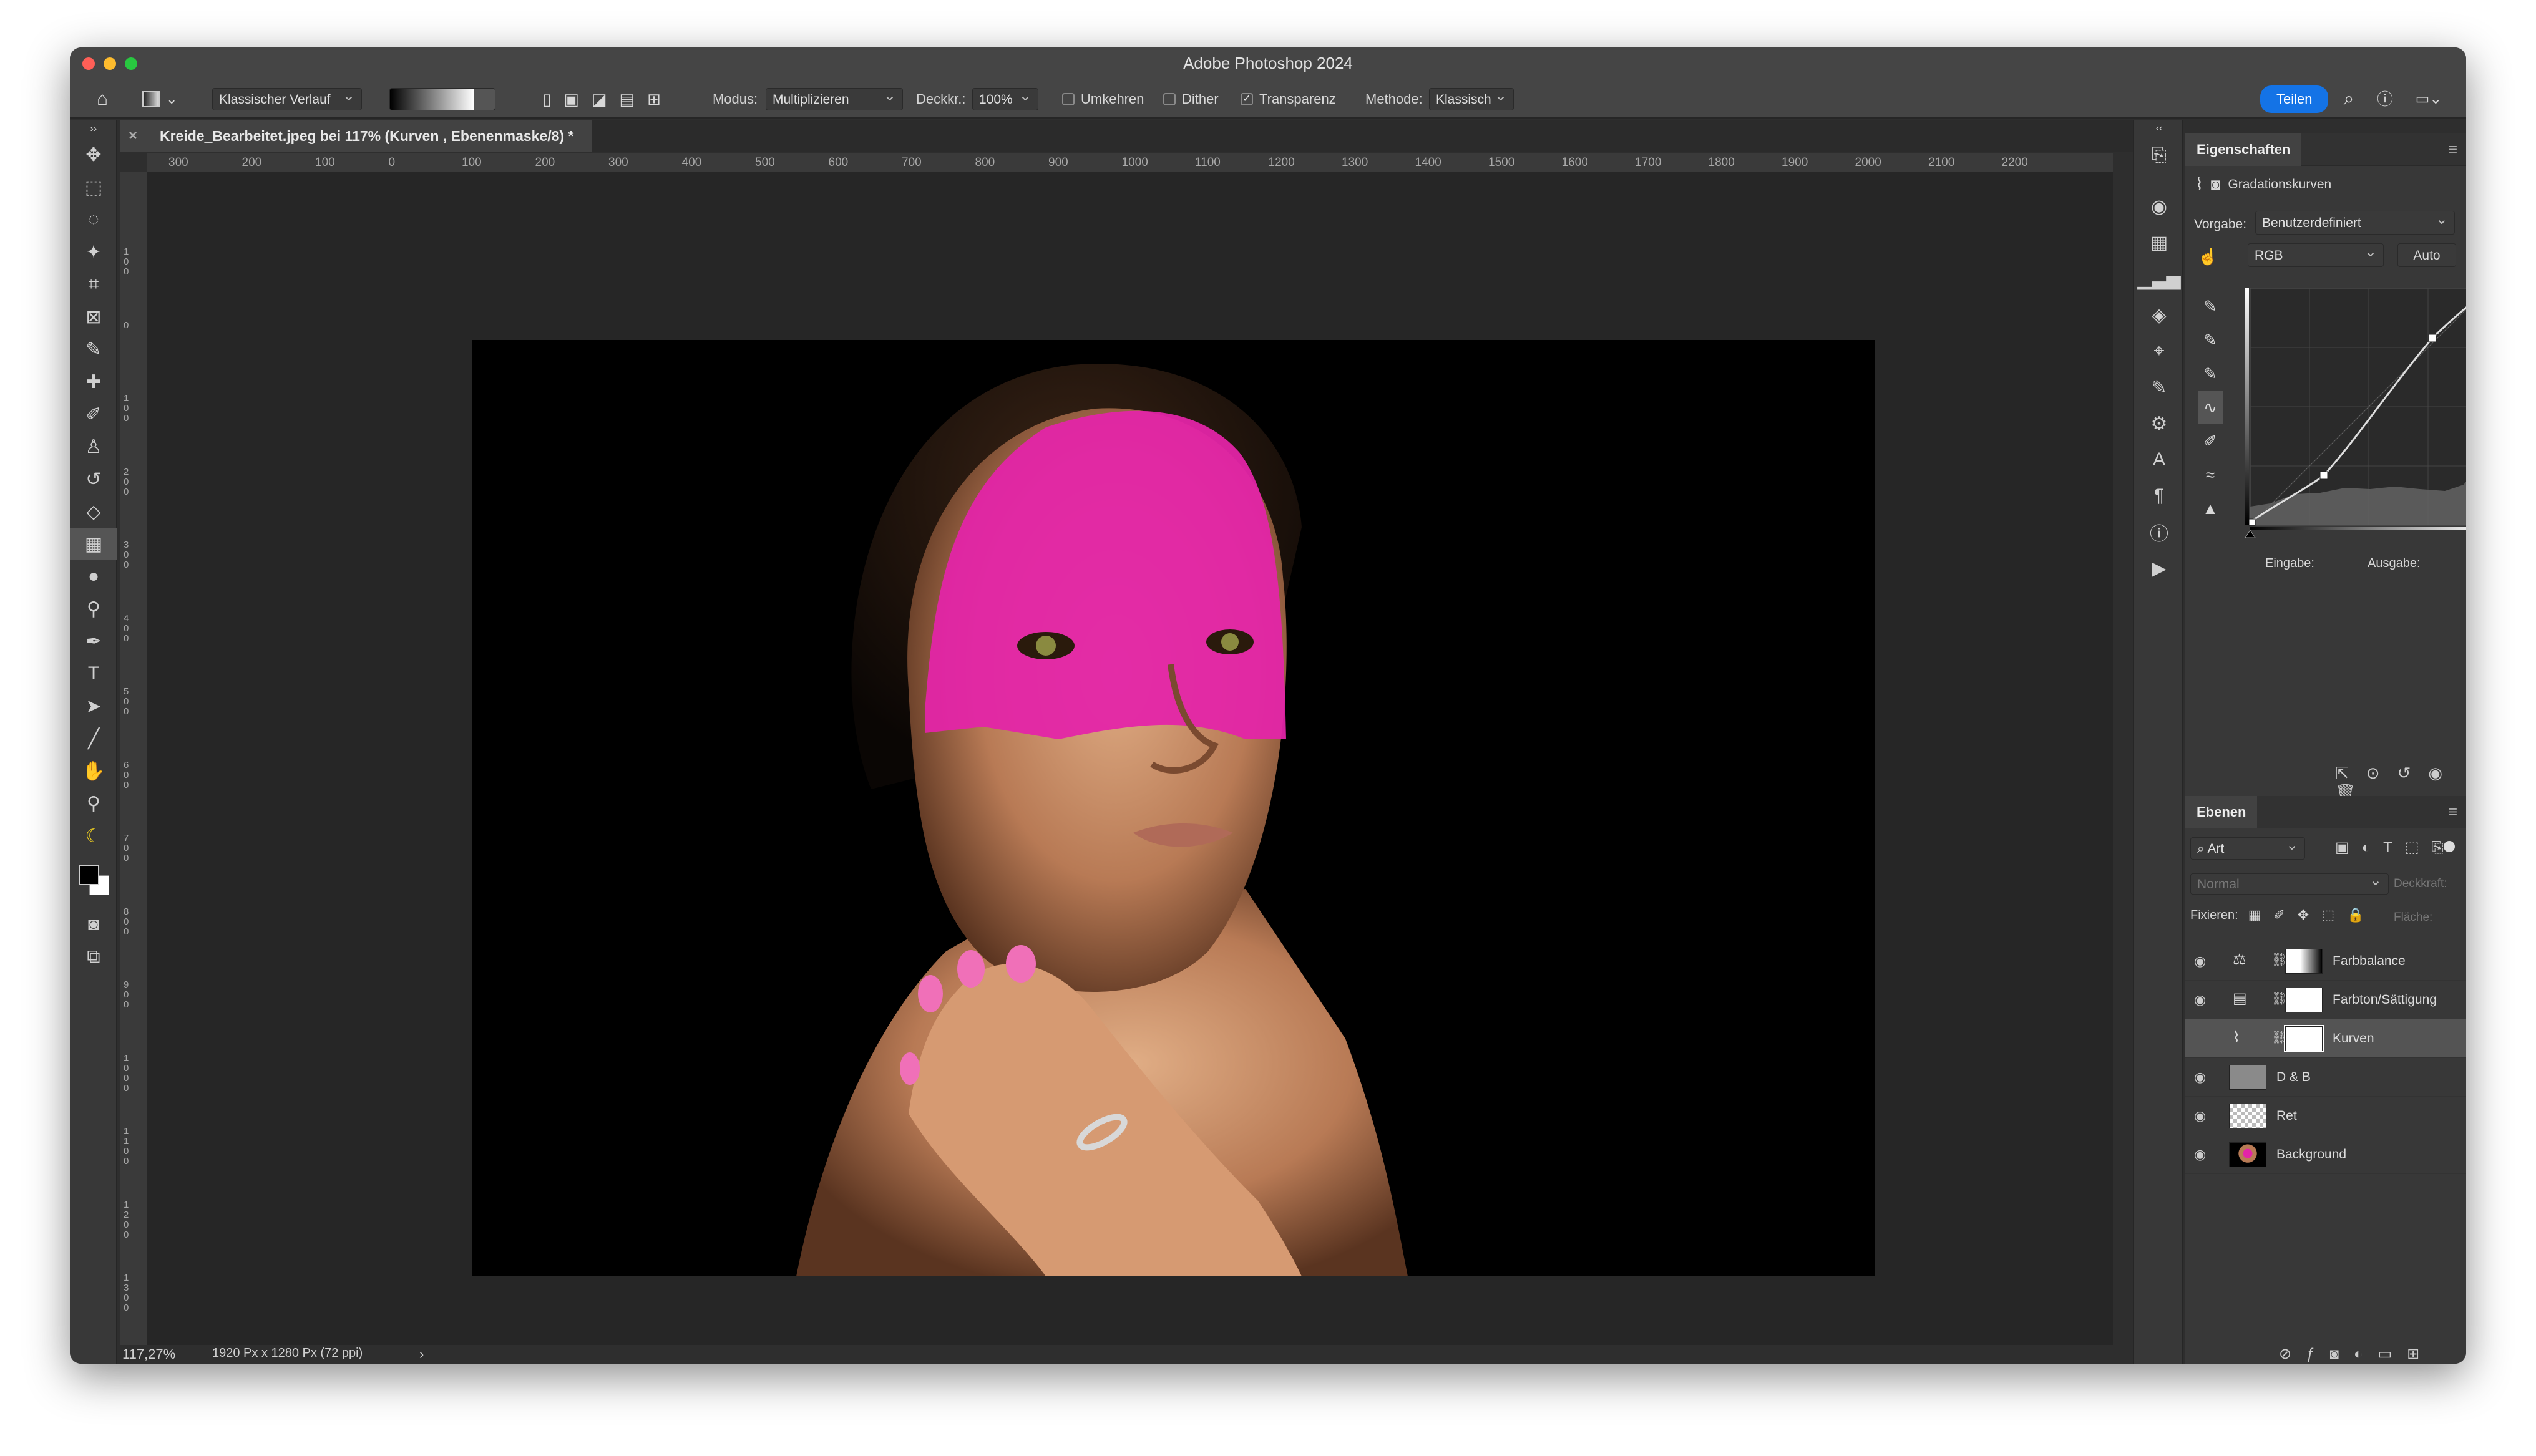  Describe the element at coordinates (2159, 387) in the screenshot. I see `brushes-panel-icon: ✎` at that location.